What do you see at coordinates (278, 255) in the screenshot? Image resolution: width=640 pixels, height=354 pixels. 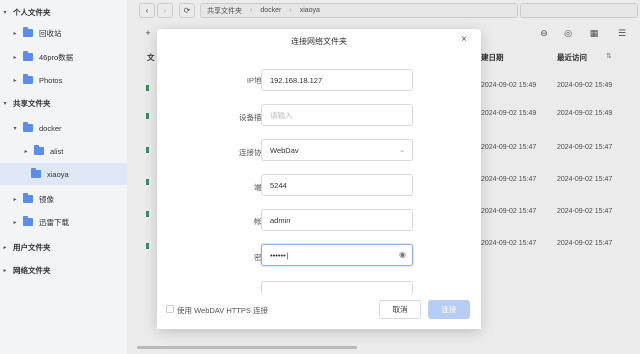 I see `password-value: ••••••` at bounding box center [278, 255].